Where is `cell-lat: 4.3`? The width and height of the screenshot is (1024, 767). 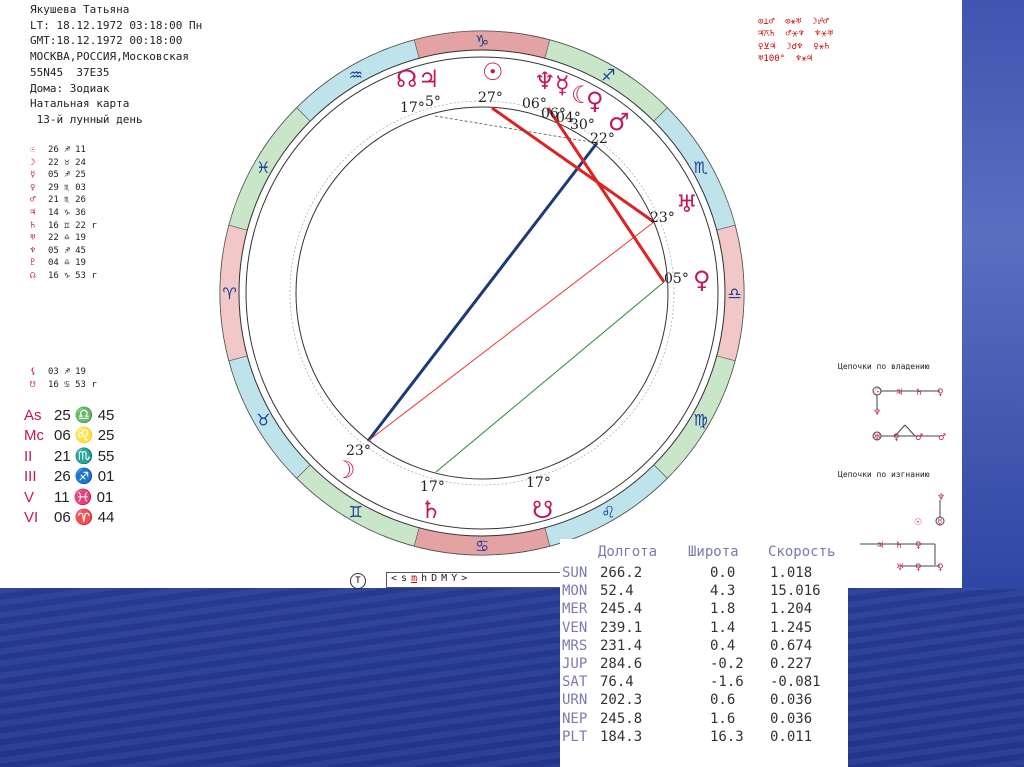 cell-lat: 4.3 is located at coordinates (723, 591).